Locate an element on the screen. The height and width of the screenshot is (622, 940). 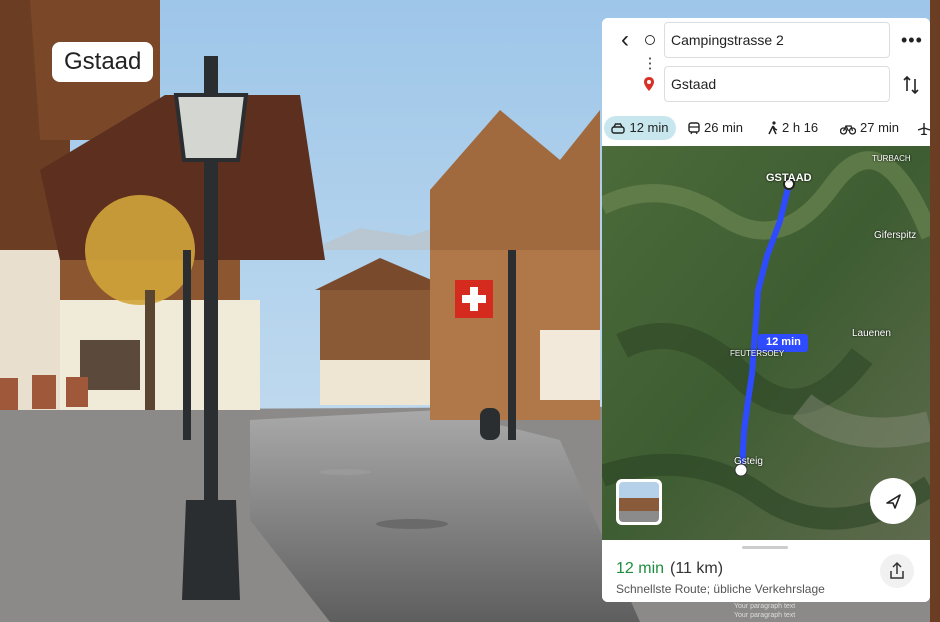
bike-icon is located at coordinates (848, 130).